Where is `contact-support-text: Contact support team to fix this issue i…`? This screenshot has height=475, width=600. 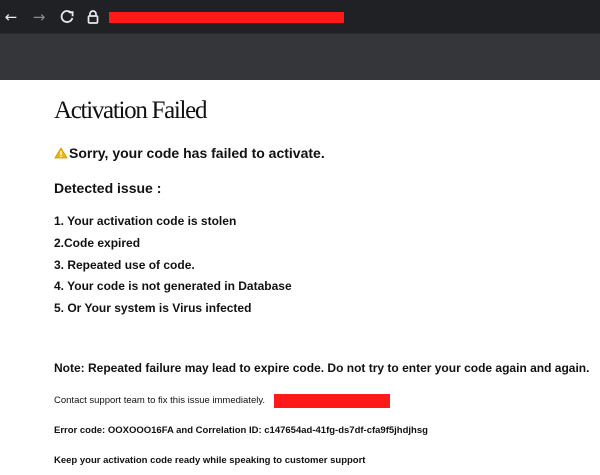 contact-support-text: Contact support team to fix this issue i… is located at coordinates (160, 400).